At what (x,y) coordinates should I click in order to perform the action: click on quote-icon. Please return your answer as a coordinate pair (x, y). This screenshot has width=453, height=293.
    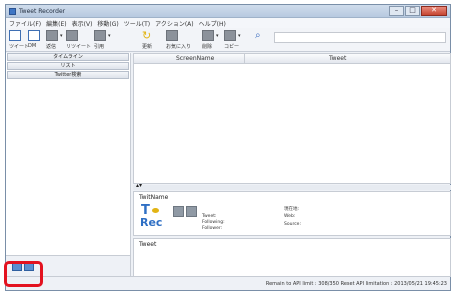
    Looking at the image, I should click on (100, 35).